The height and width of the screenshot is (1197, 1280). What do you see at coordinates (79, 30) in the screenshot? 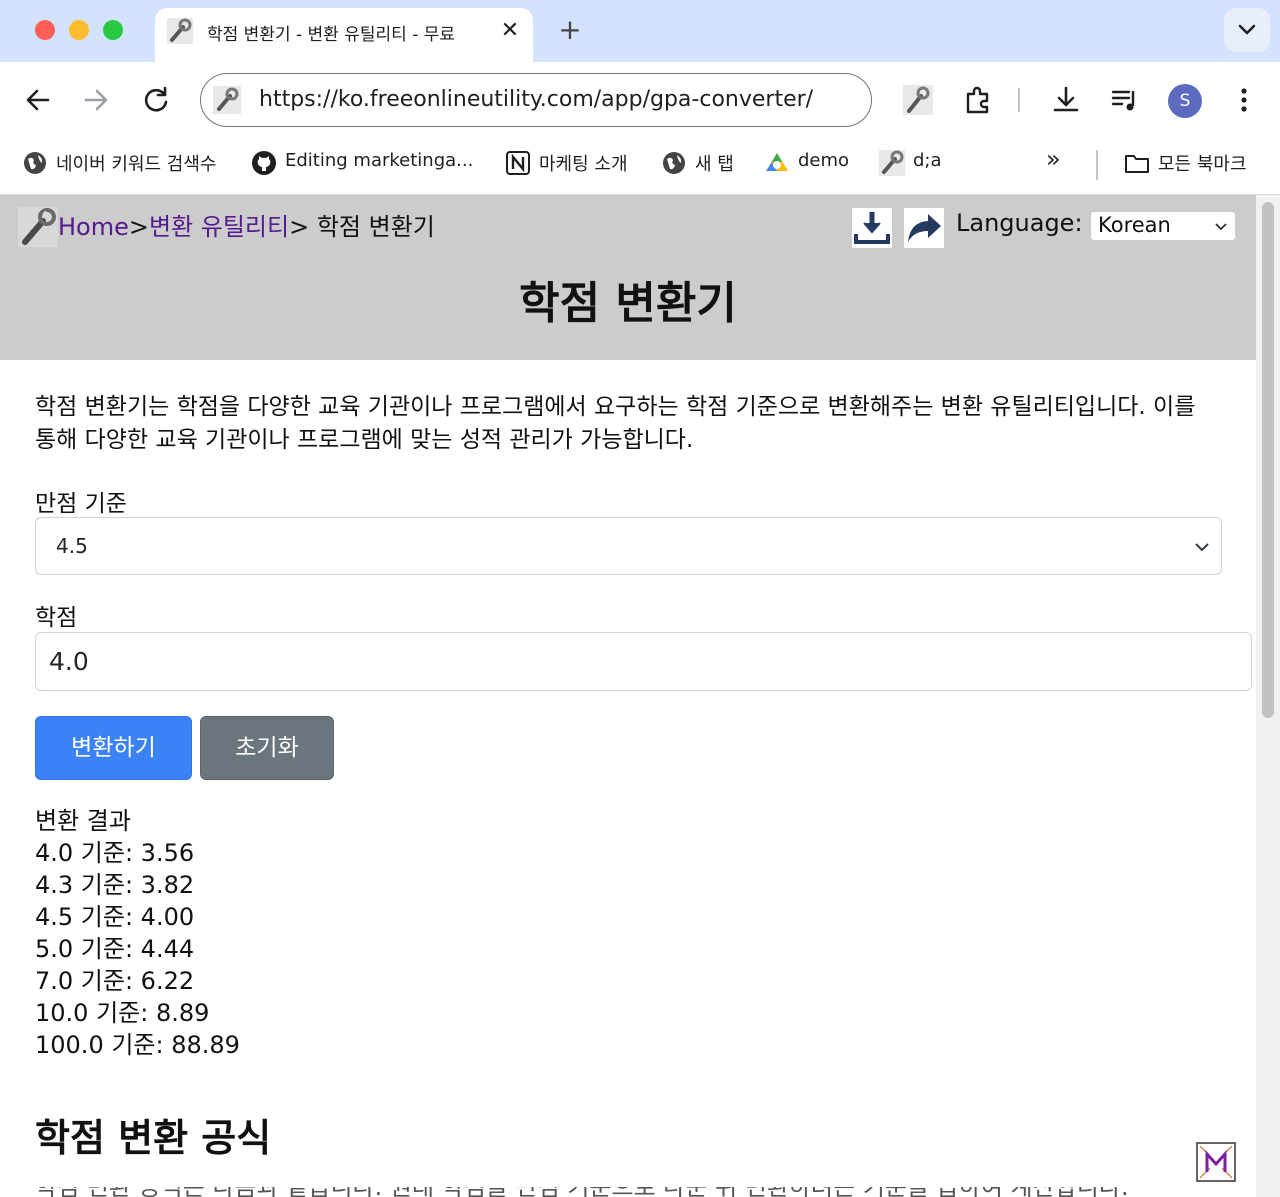
I see `minimize-window-button` at bounding box center [79, 30].